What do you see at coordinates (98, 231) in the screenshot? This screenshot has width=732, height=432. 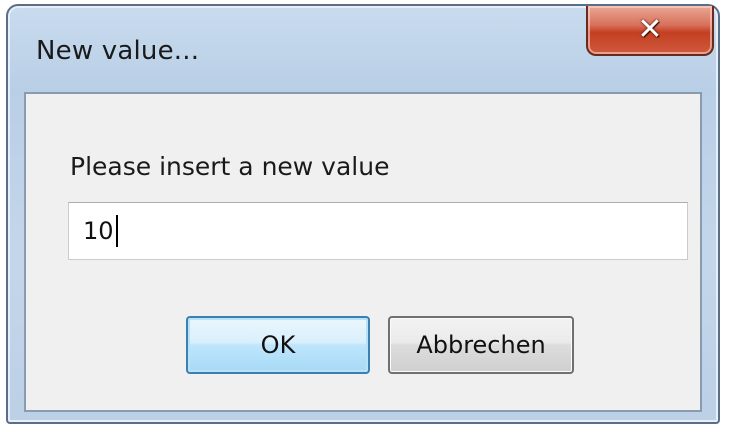 I see `value-input-text: 10` at bounding box center [98, 231].